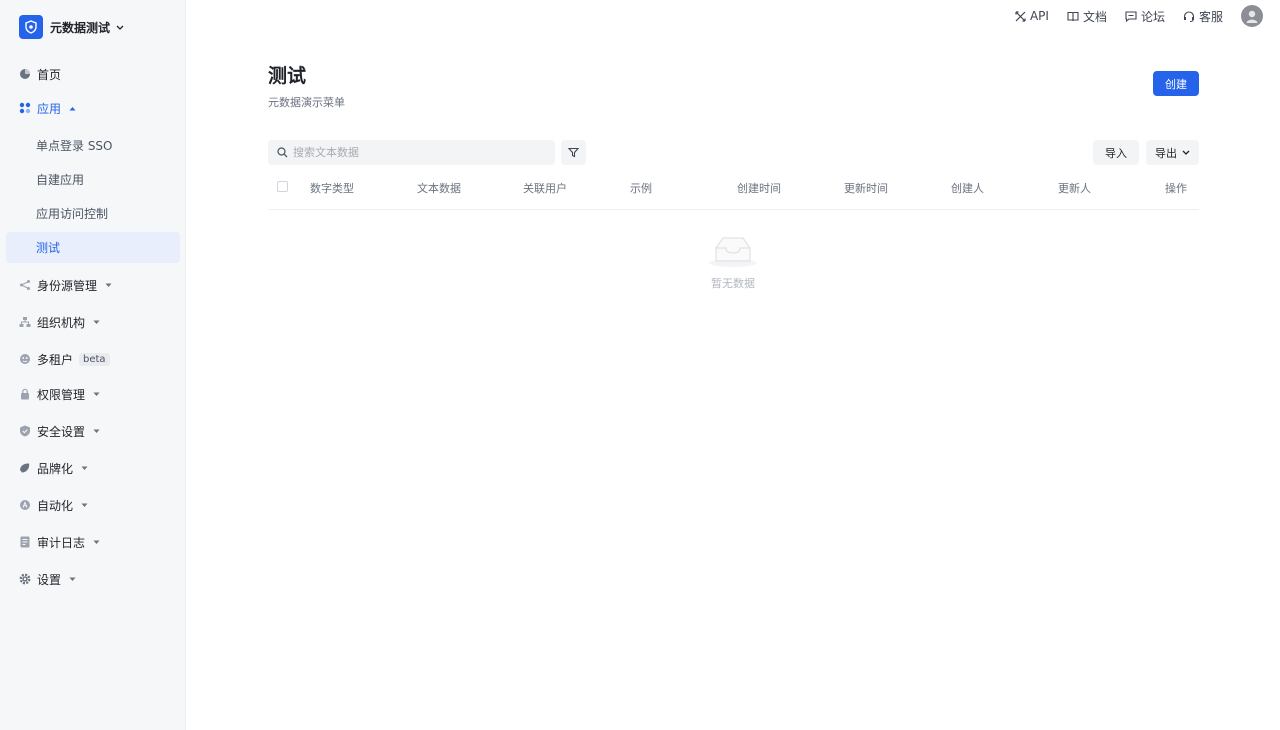 This screenshot has width=1280, height=730. I want to click on column-header: 操作, so click(1176, 188).